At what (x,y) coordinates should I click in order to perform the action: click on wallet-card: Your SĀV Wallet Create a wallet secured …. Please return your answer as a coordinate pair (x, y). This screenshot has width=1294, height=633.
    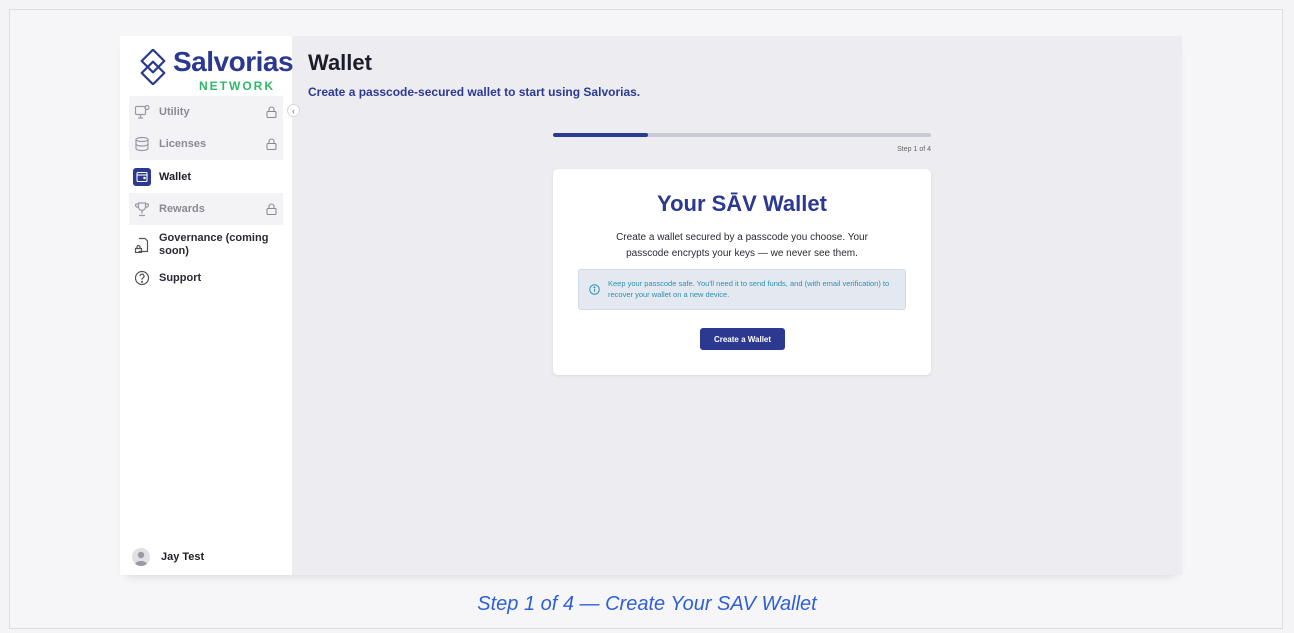
    Looking at the image, I should click on (742, 272).